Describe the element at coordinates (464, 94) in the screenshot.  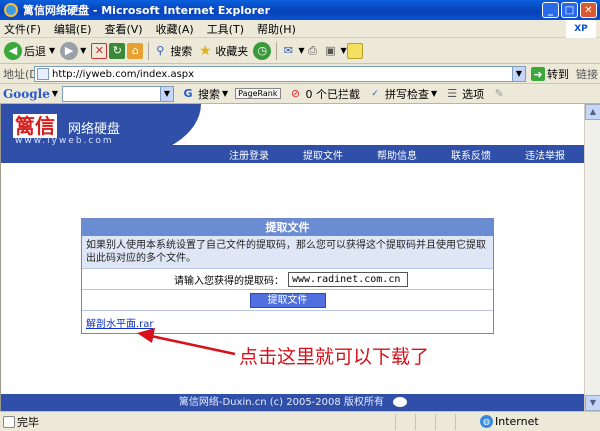
I see `options-button: ☰ 选项` at that location.